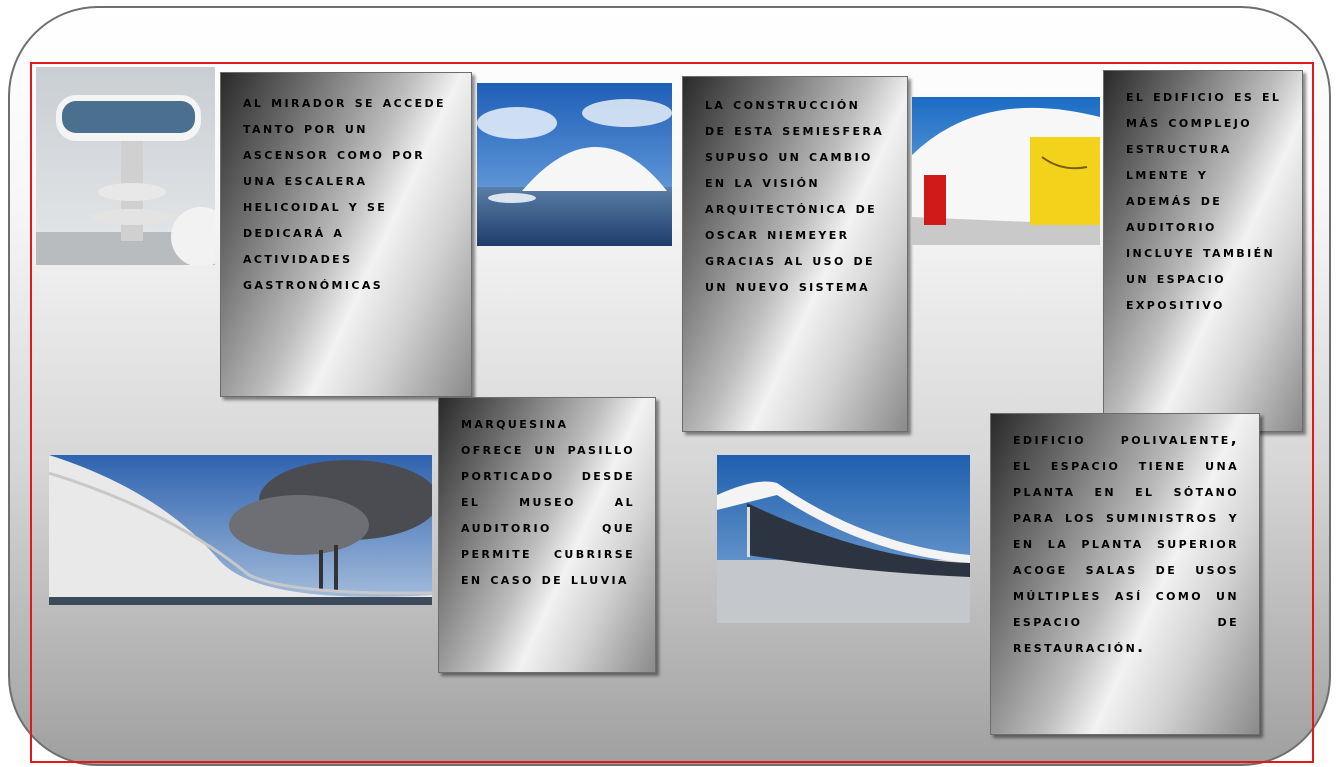 The width and height of the screenshot is (1341, 767). What do you see at coordinates (125, 166) in the screenshot?
I see `tower-photo` at bounding box center [125, 166].